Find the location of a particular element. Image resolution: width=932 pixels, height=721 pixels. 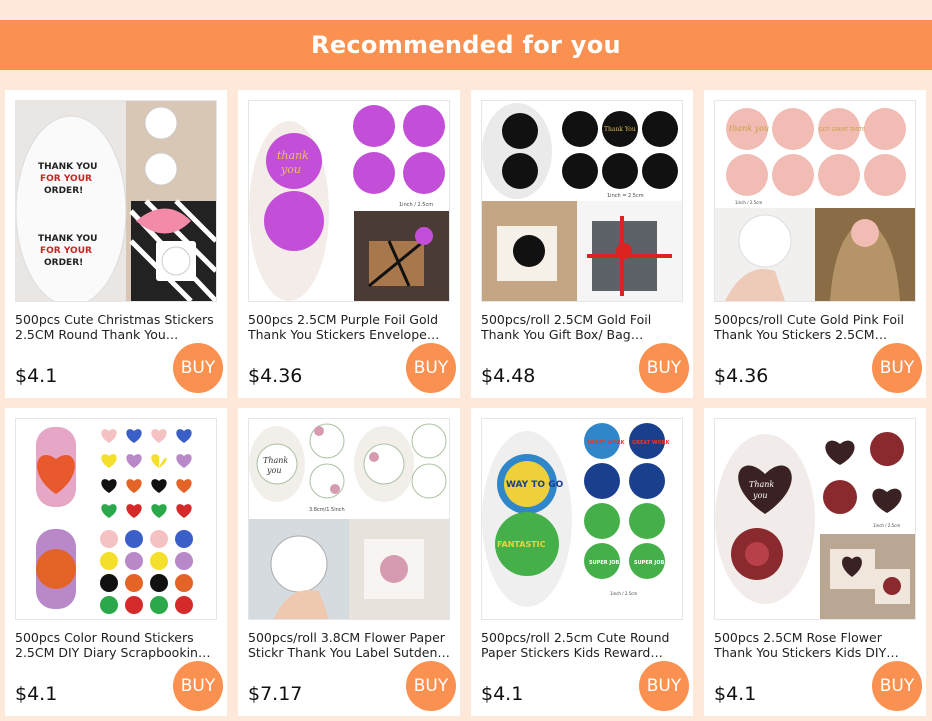

product-price: $4.48 is located at coordinates (508, 376).